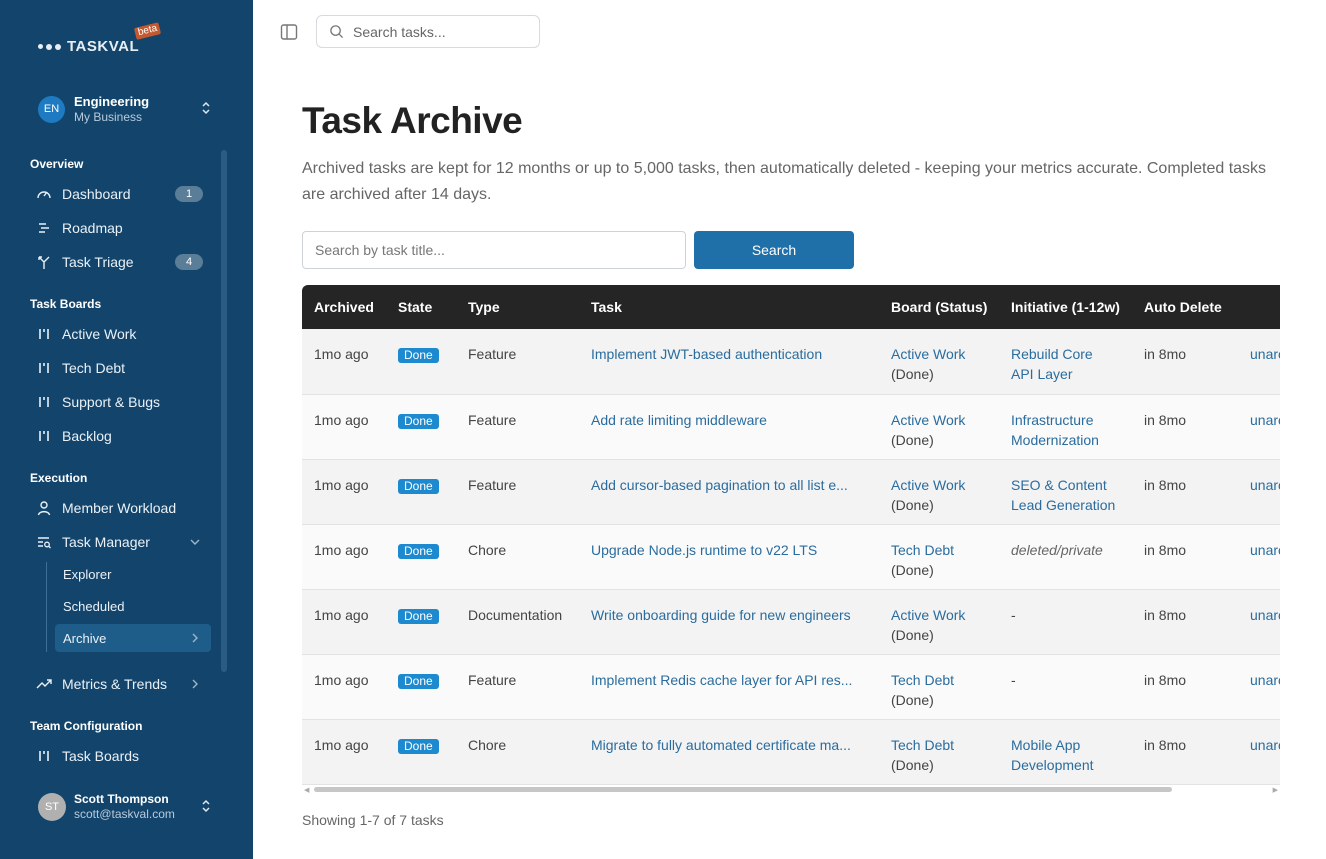 The height and width of the screenshot is (859, 1326). What do you see at coordinates (1052, 755) in the screenshot?
I see `initiative-link: Mobile App Development` at bounding box center [1052, 755].